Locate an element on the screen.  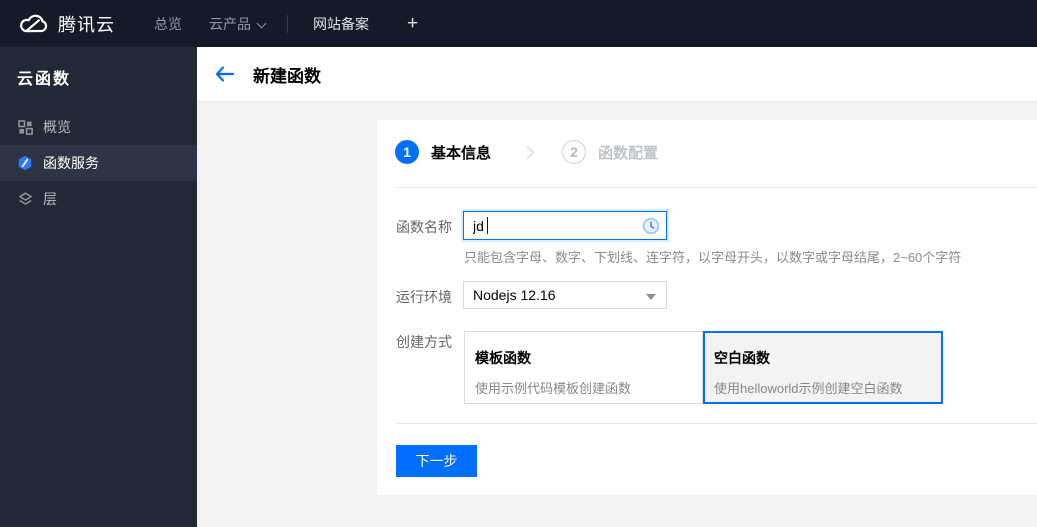
dropdown-caret-icon is located at coordinates (651, 297).